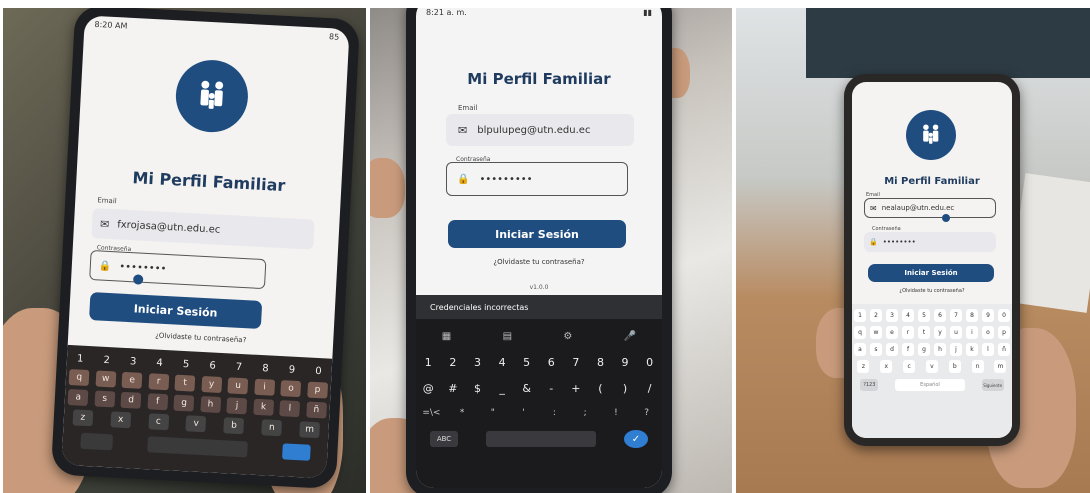  Describe the element at coordinates (234, 426) in the screenshot. I see `keyboard-key: b` at that location.